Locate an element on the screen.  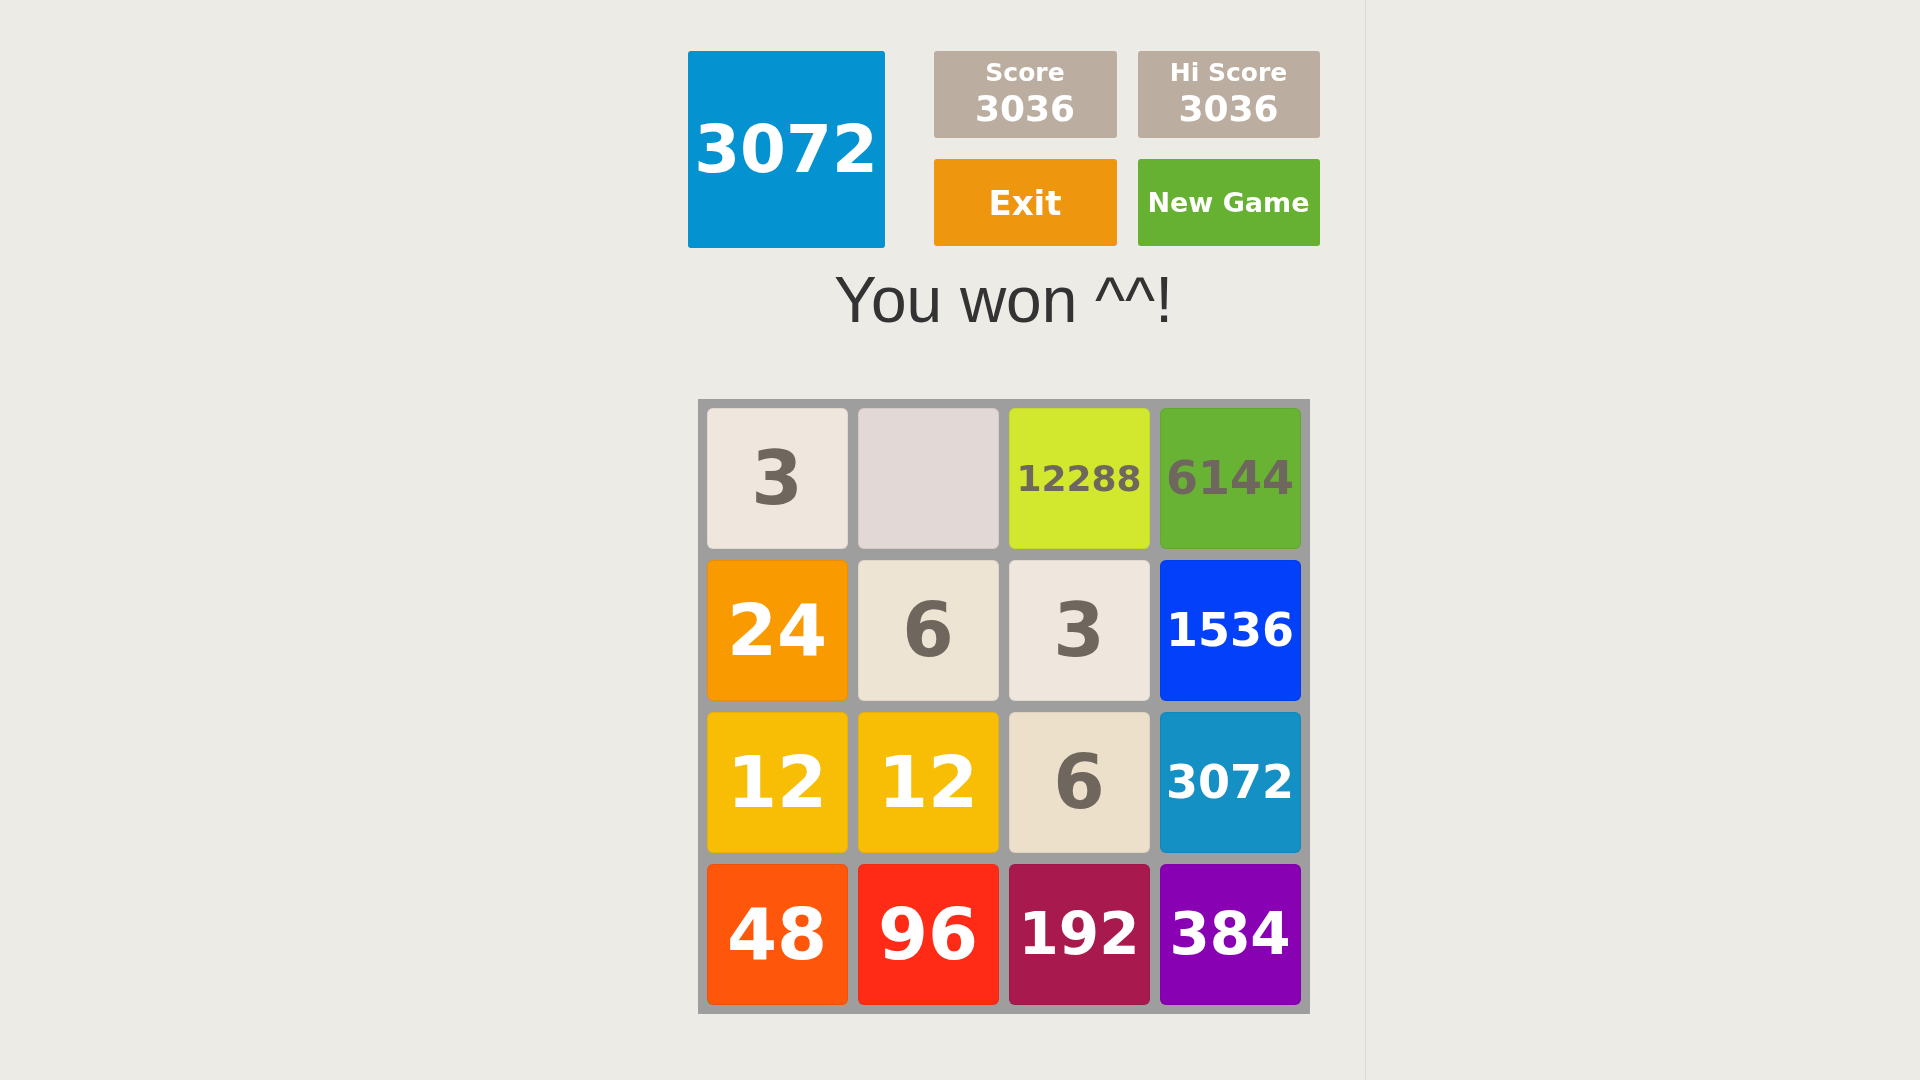
number-tile: 12288 is located at coordinates (1079, 478).